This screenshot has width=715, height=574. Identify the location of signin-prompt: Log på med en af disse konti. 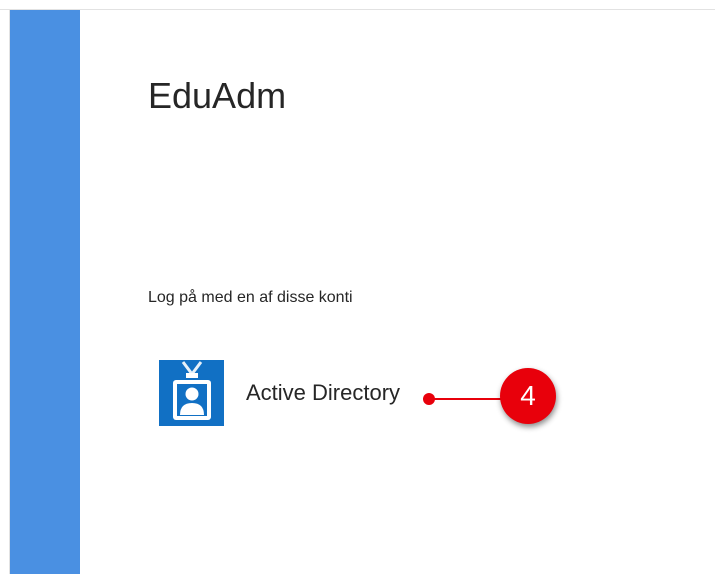
(250, 297).